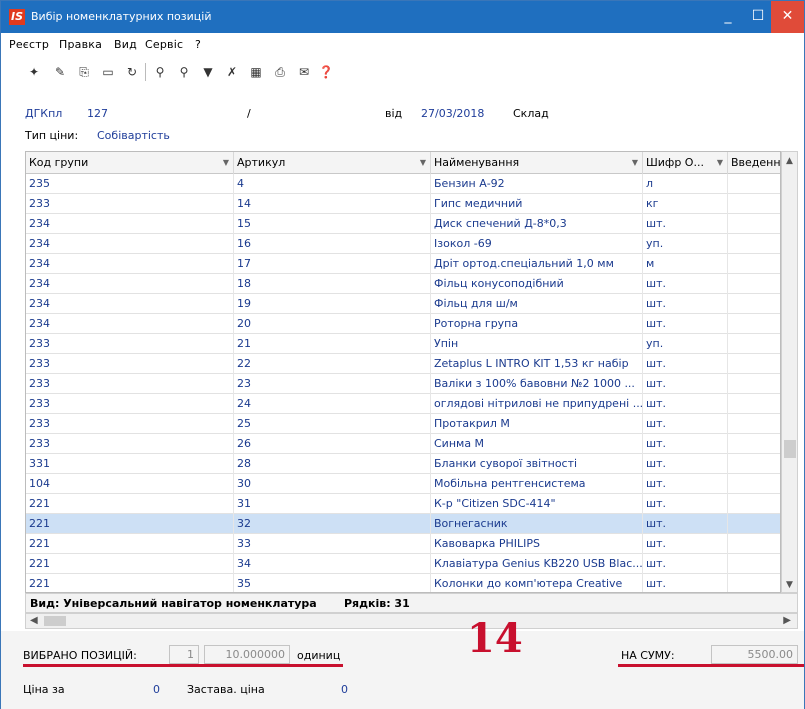 The image size is (805, 709). I want to click on rows-count: Рядків: 31, so click(377, 603).